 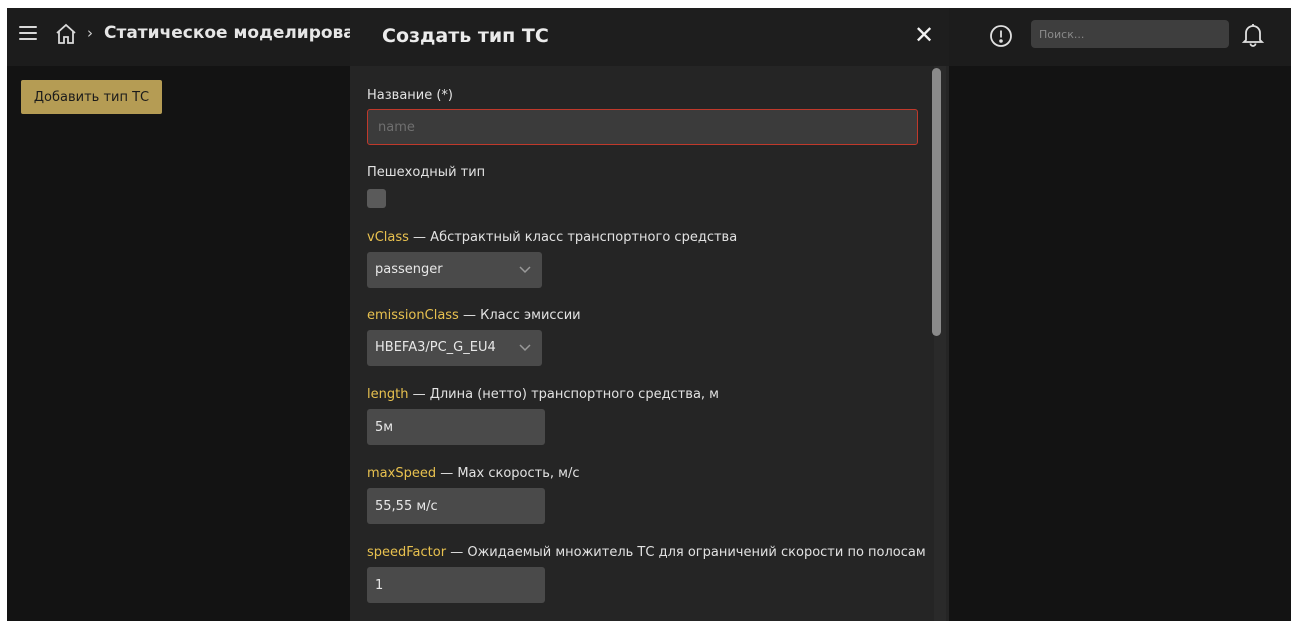 I want to click on speedfactor-key: speedFactor, so click(x=407, y=552).